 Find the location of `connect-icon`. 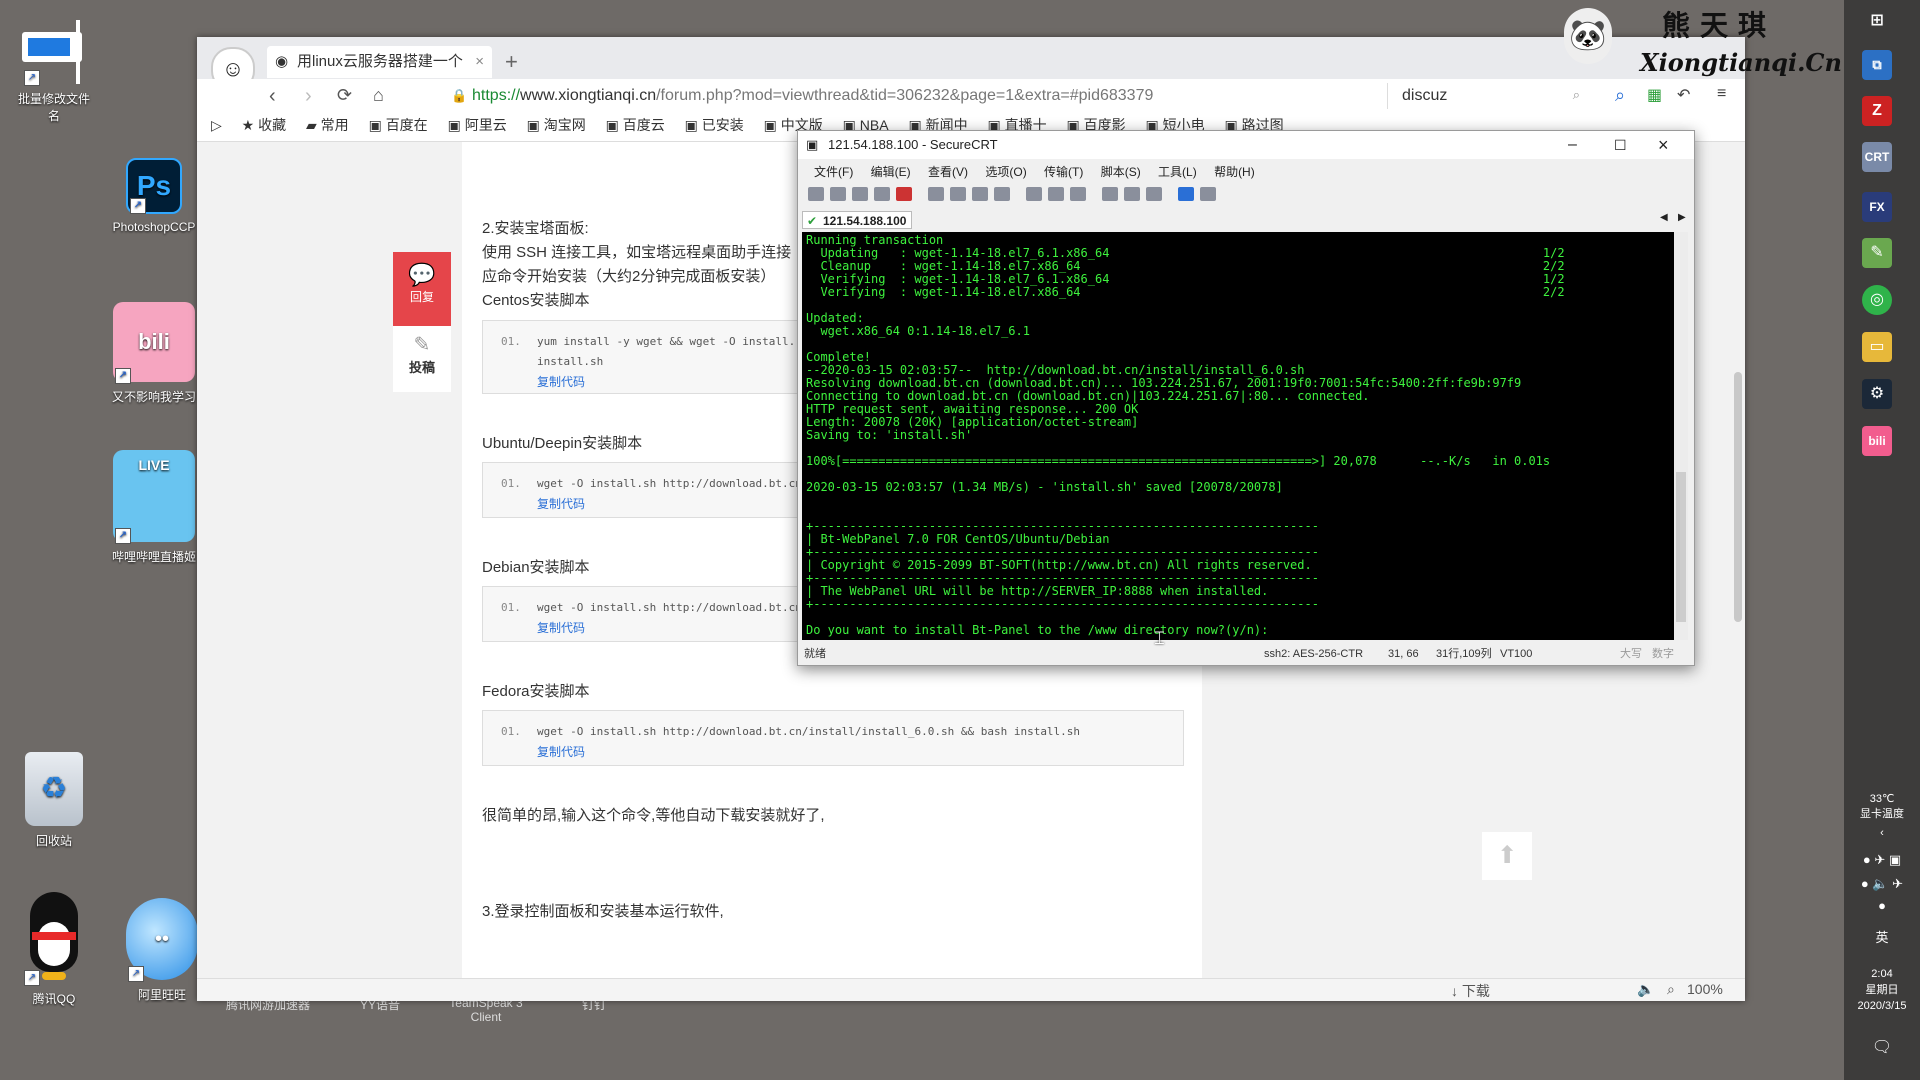

connect-icon is located at coordinates (816, 193).